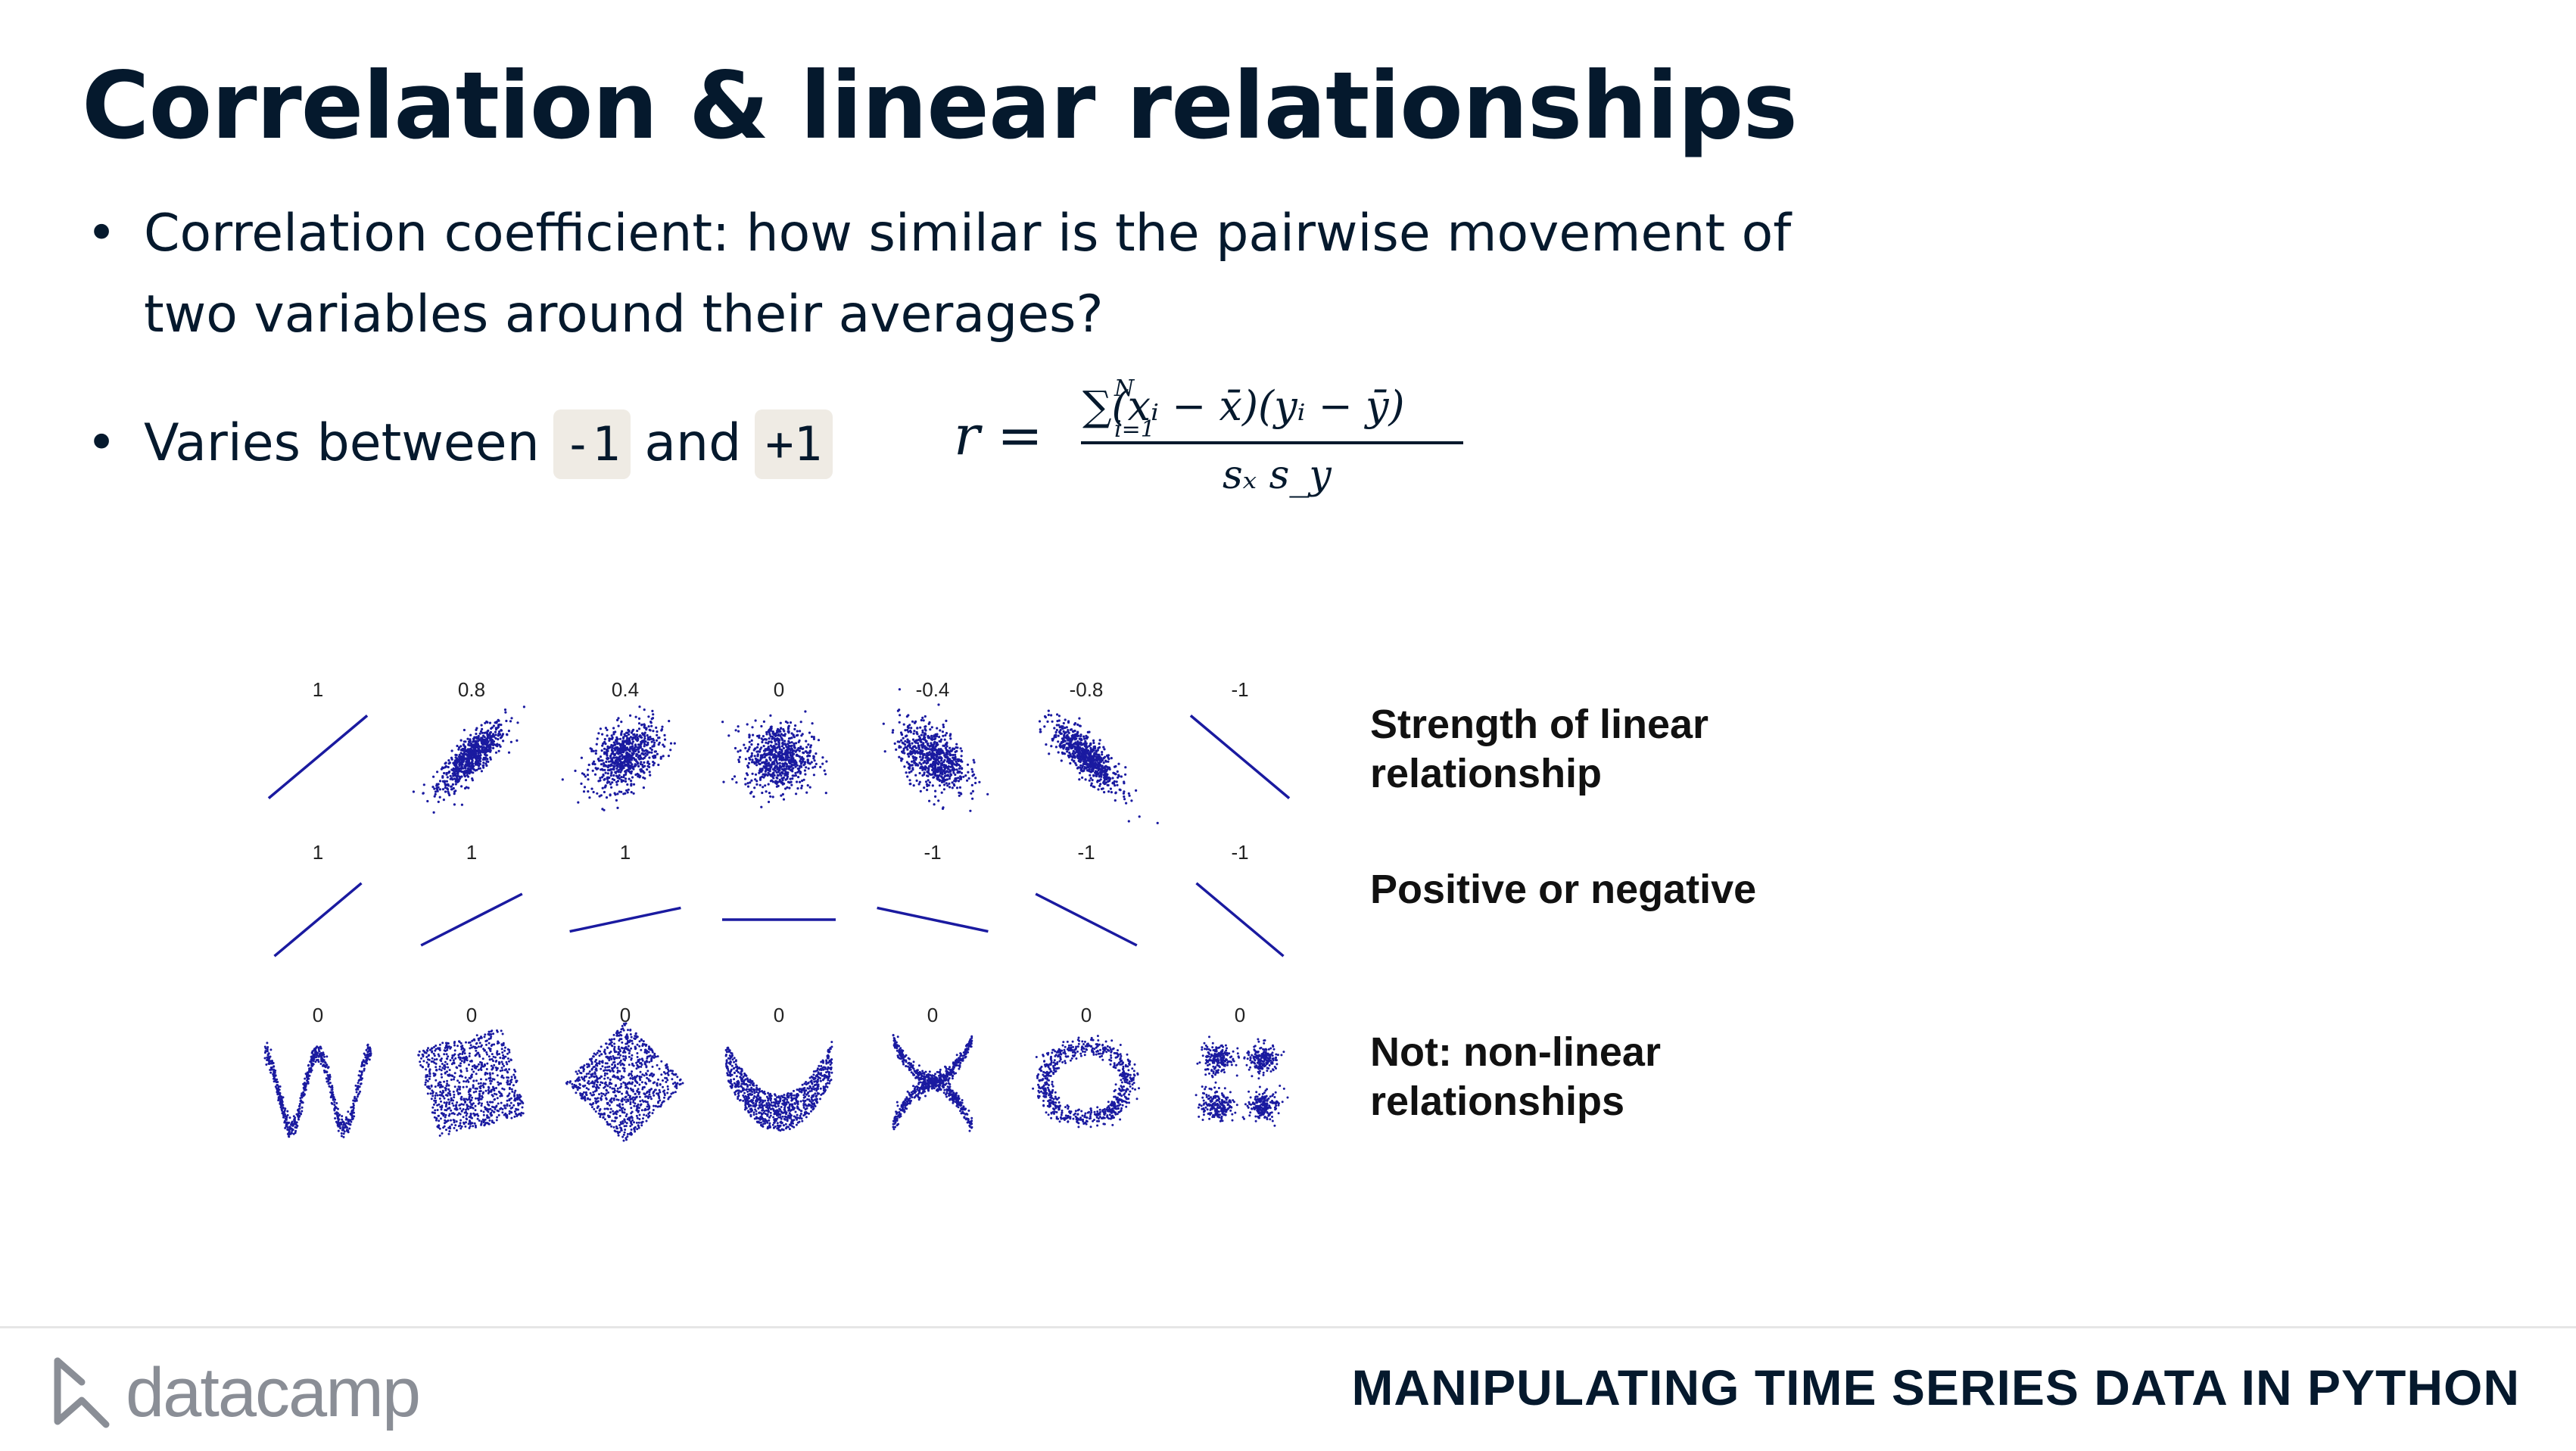 The width and height of the screenshot is (2576, 1451). What do you see at coordinates (933, 689) in the screenshot?
I see `panel-value-label: -0.4` at bounding box center [933, 689].